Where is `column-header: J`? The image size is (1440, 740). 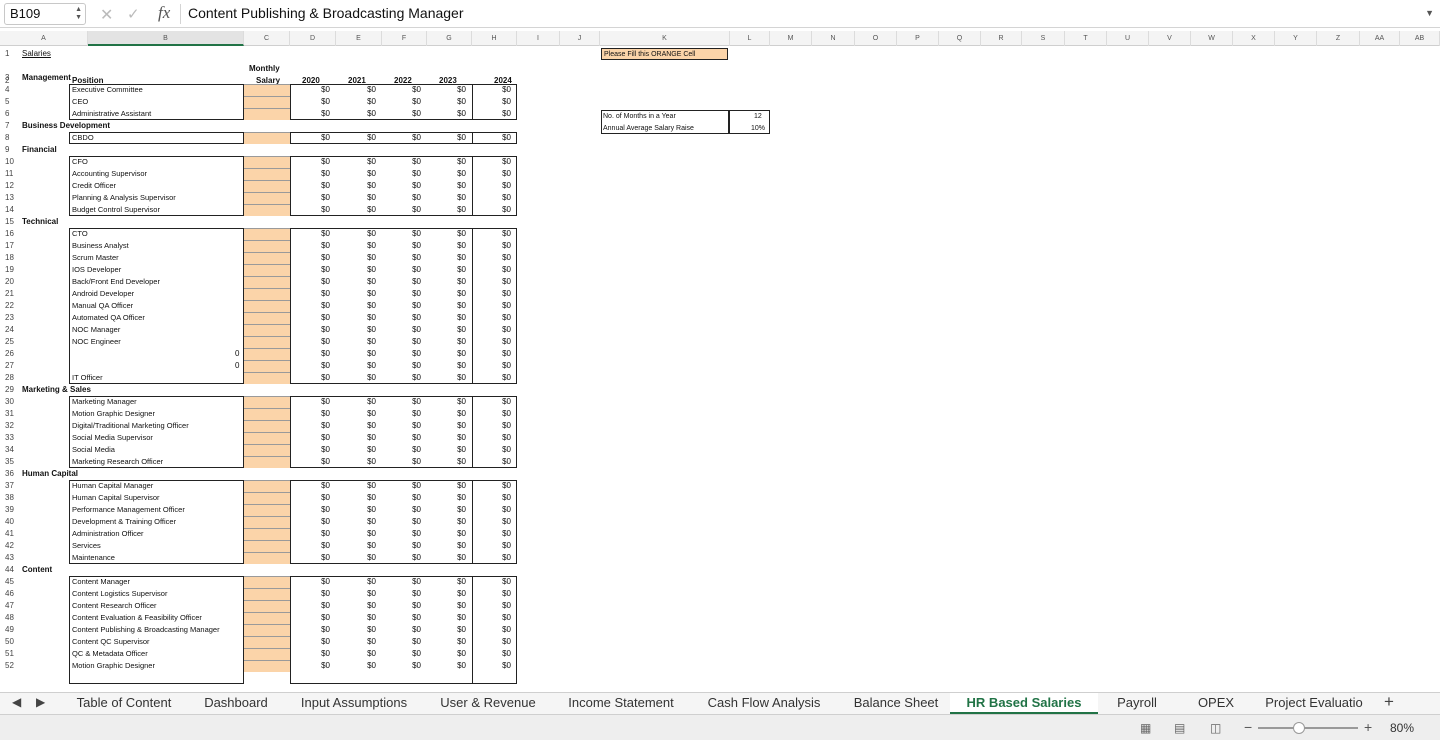 column-header: J is located at coordinates (580, 38).